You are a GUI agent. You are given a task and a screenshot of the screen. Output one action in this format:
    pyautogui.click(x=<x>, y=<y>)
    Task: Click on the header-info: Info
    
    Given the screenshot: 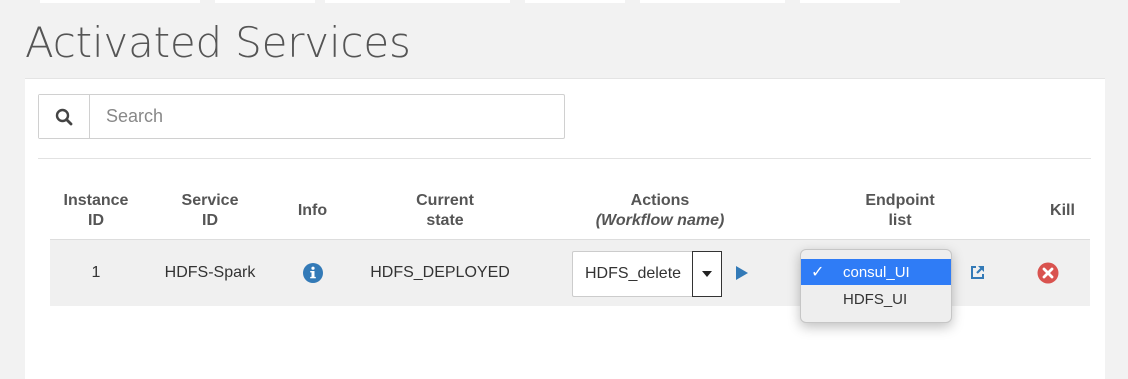 What is the action you would take?
    pyautogui.click(x=312, y=210)
    